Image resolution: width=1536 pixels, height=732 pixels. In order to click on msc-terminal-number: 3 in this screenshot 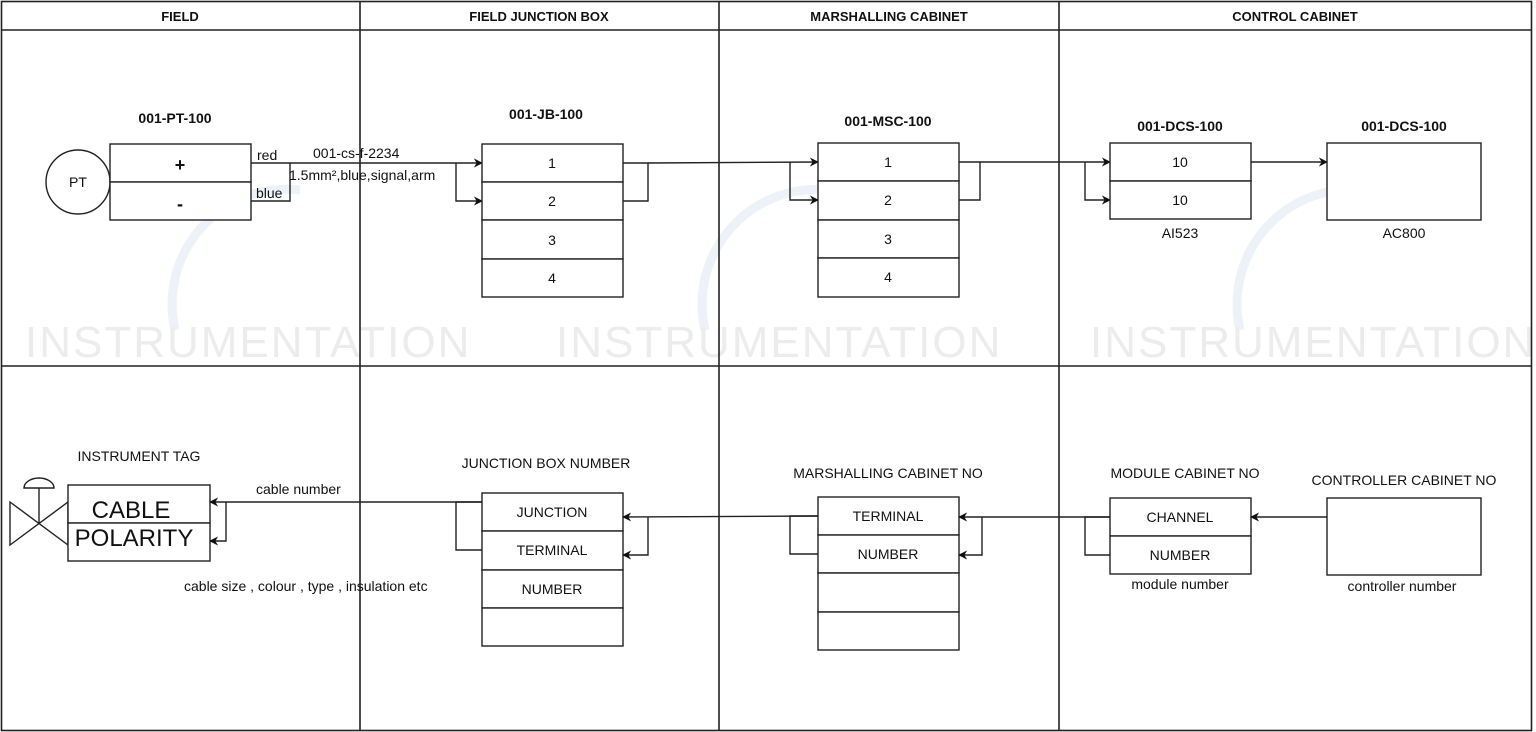, I will do `click(888, 239)`.